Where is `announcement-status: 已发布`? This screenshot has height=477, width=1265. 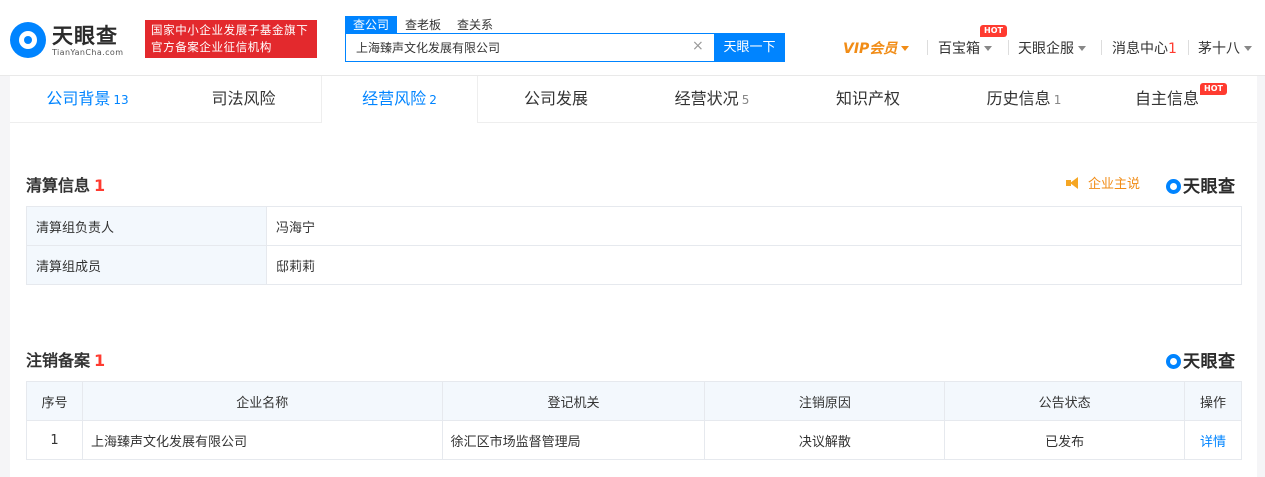
announcement-status: 已发布 is located at coordinates (1065, 440).